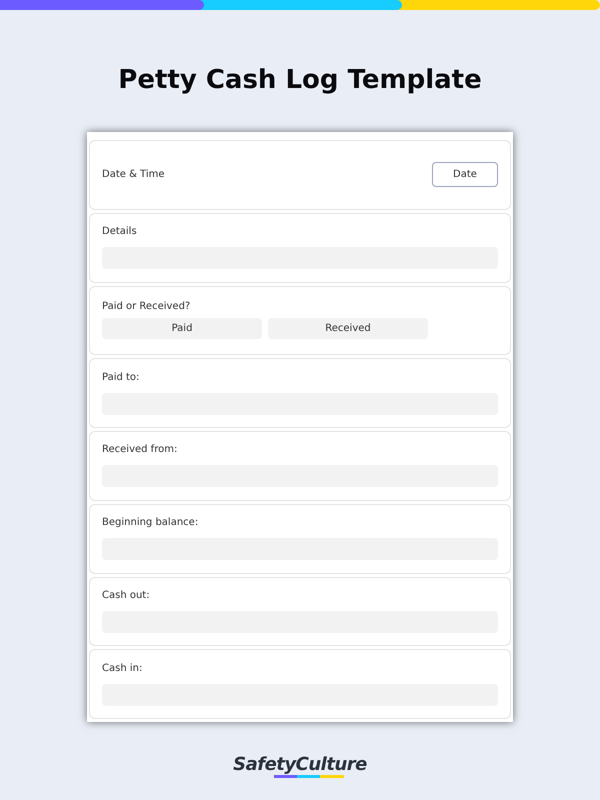 This screenshot has width=600, height=800. What do you see at coordinates (140, 450) in the screenshot?
I see `field-label: Received from:` at bounding box center [140, 450].